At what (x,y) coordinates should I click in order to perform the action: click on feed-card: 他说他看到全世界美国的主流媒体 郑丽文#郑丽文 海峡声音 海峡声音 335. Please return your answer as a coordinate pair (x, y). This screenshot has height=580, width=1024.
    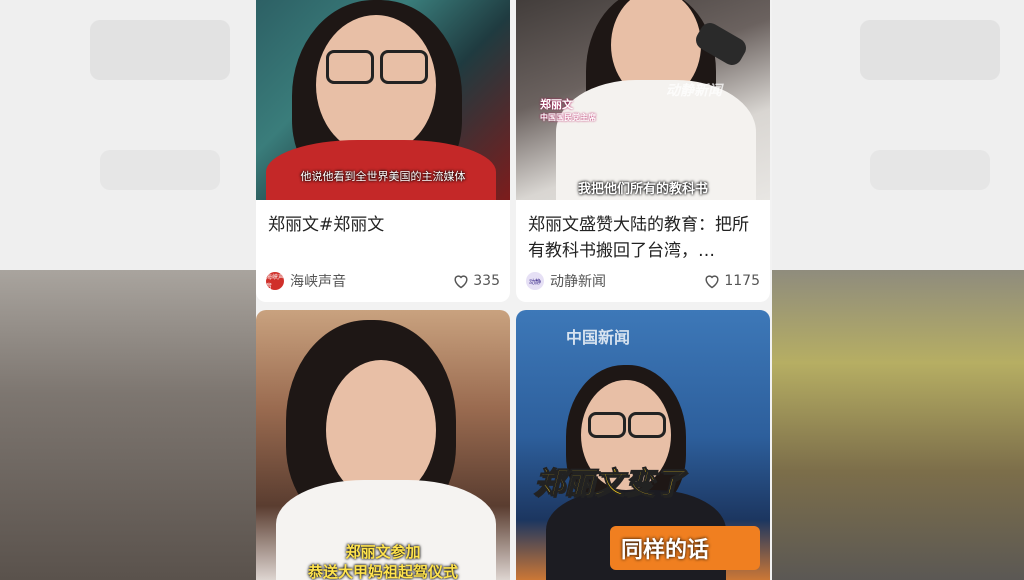
    Looking at the image, I should click on (383, 151).